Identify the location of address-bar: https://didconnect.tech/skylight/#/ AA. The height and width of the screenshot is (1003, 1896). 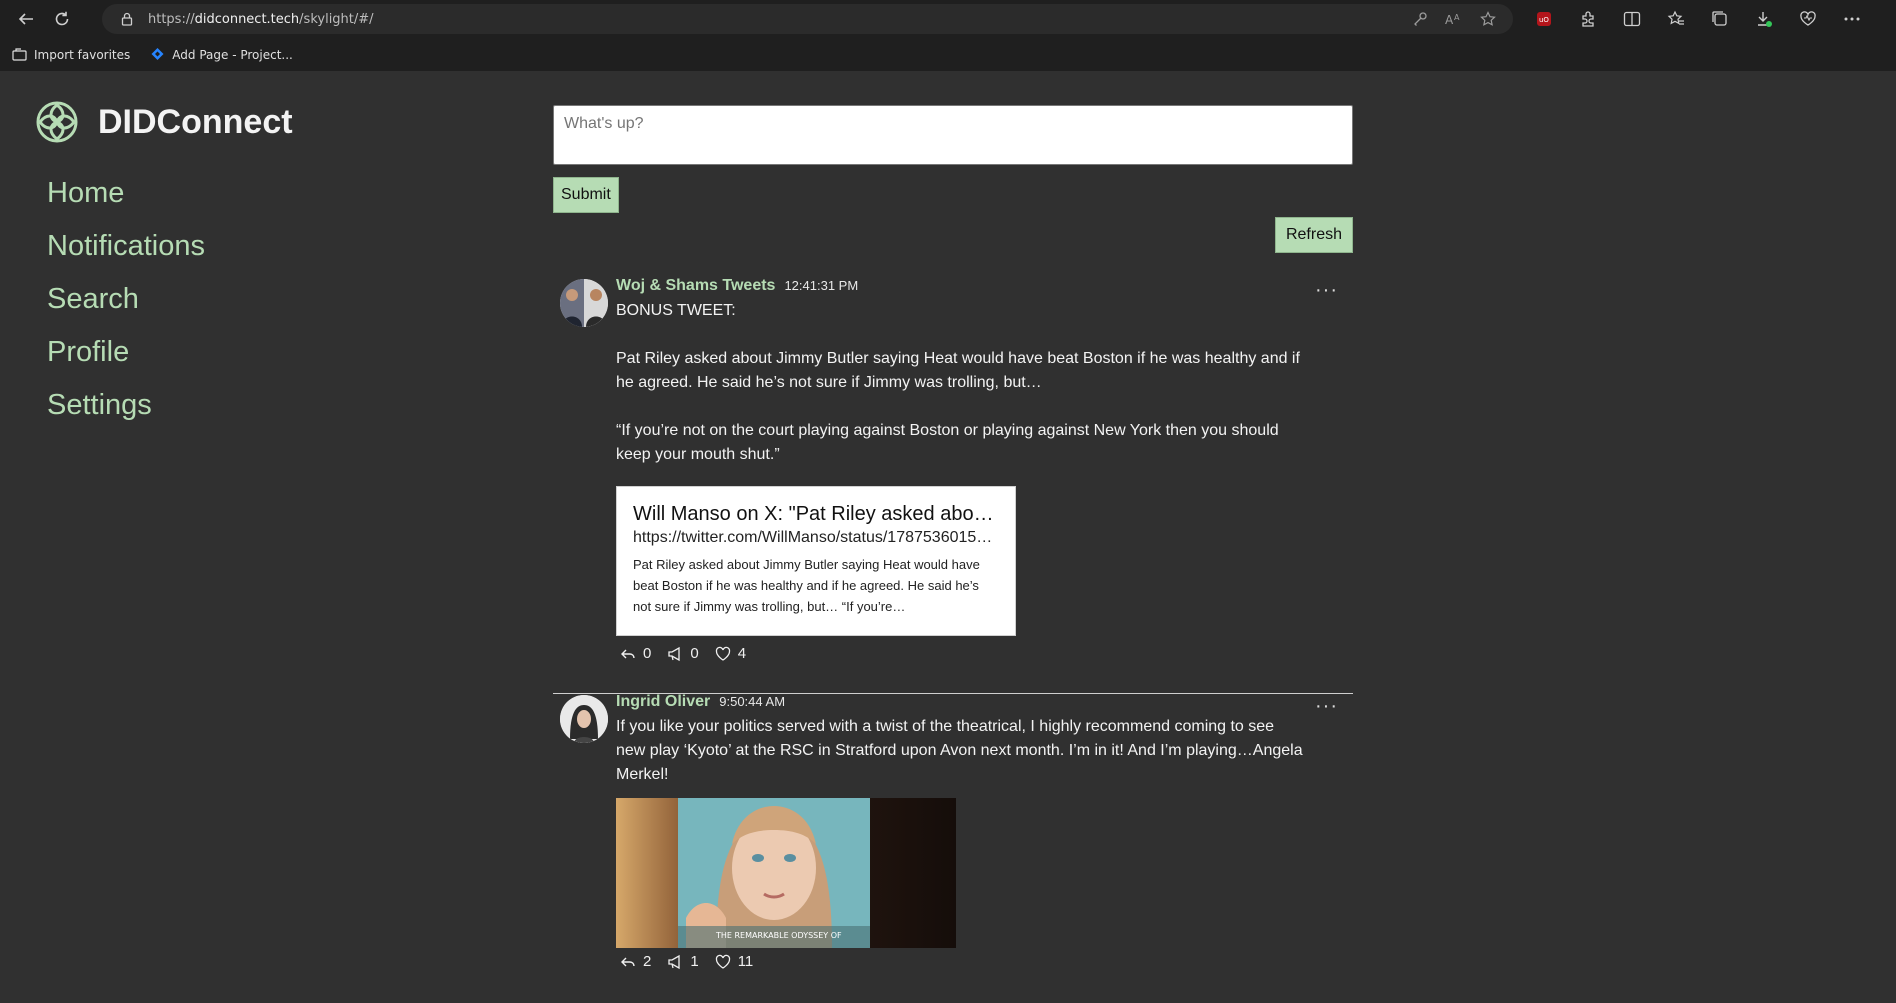
(807, 19).